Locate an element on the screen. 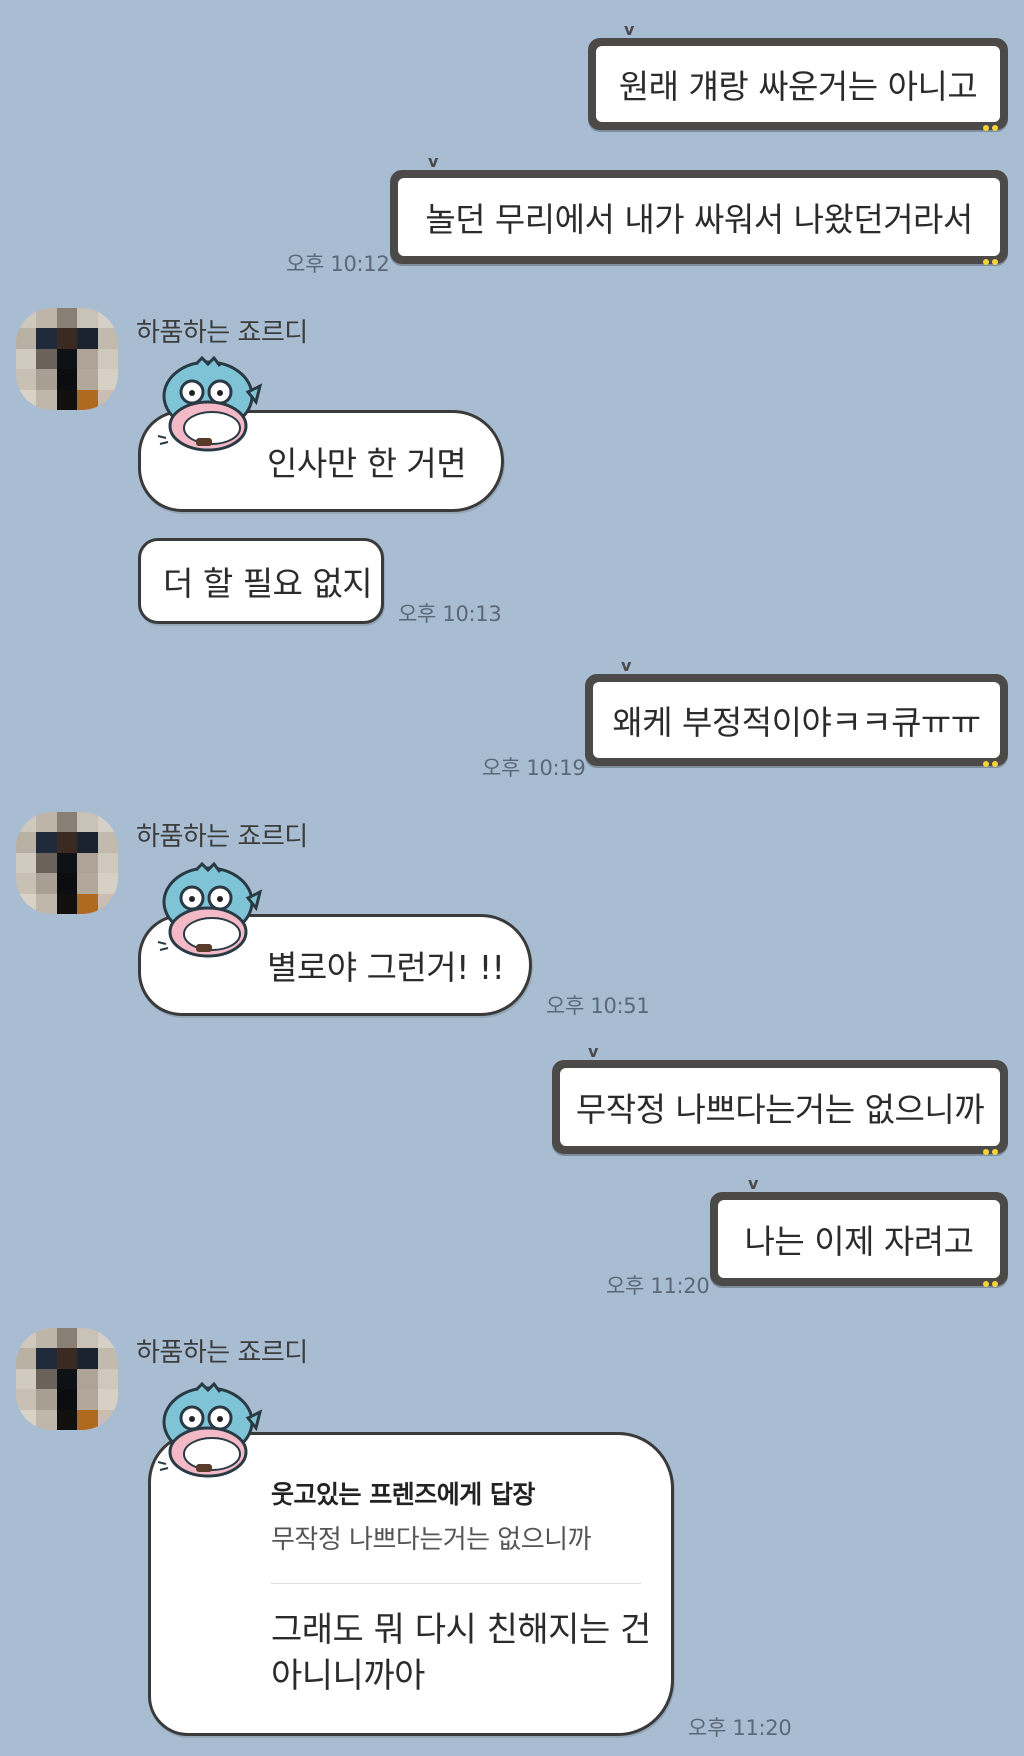 Image resolution: width=1024 pixels, height=1756 pixels. message-text: 나는 이제 자려고 is located at coordinates (859, 1239).